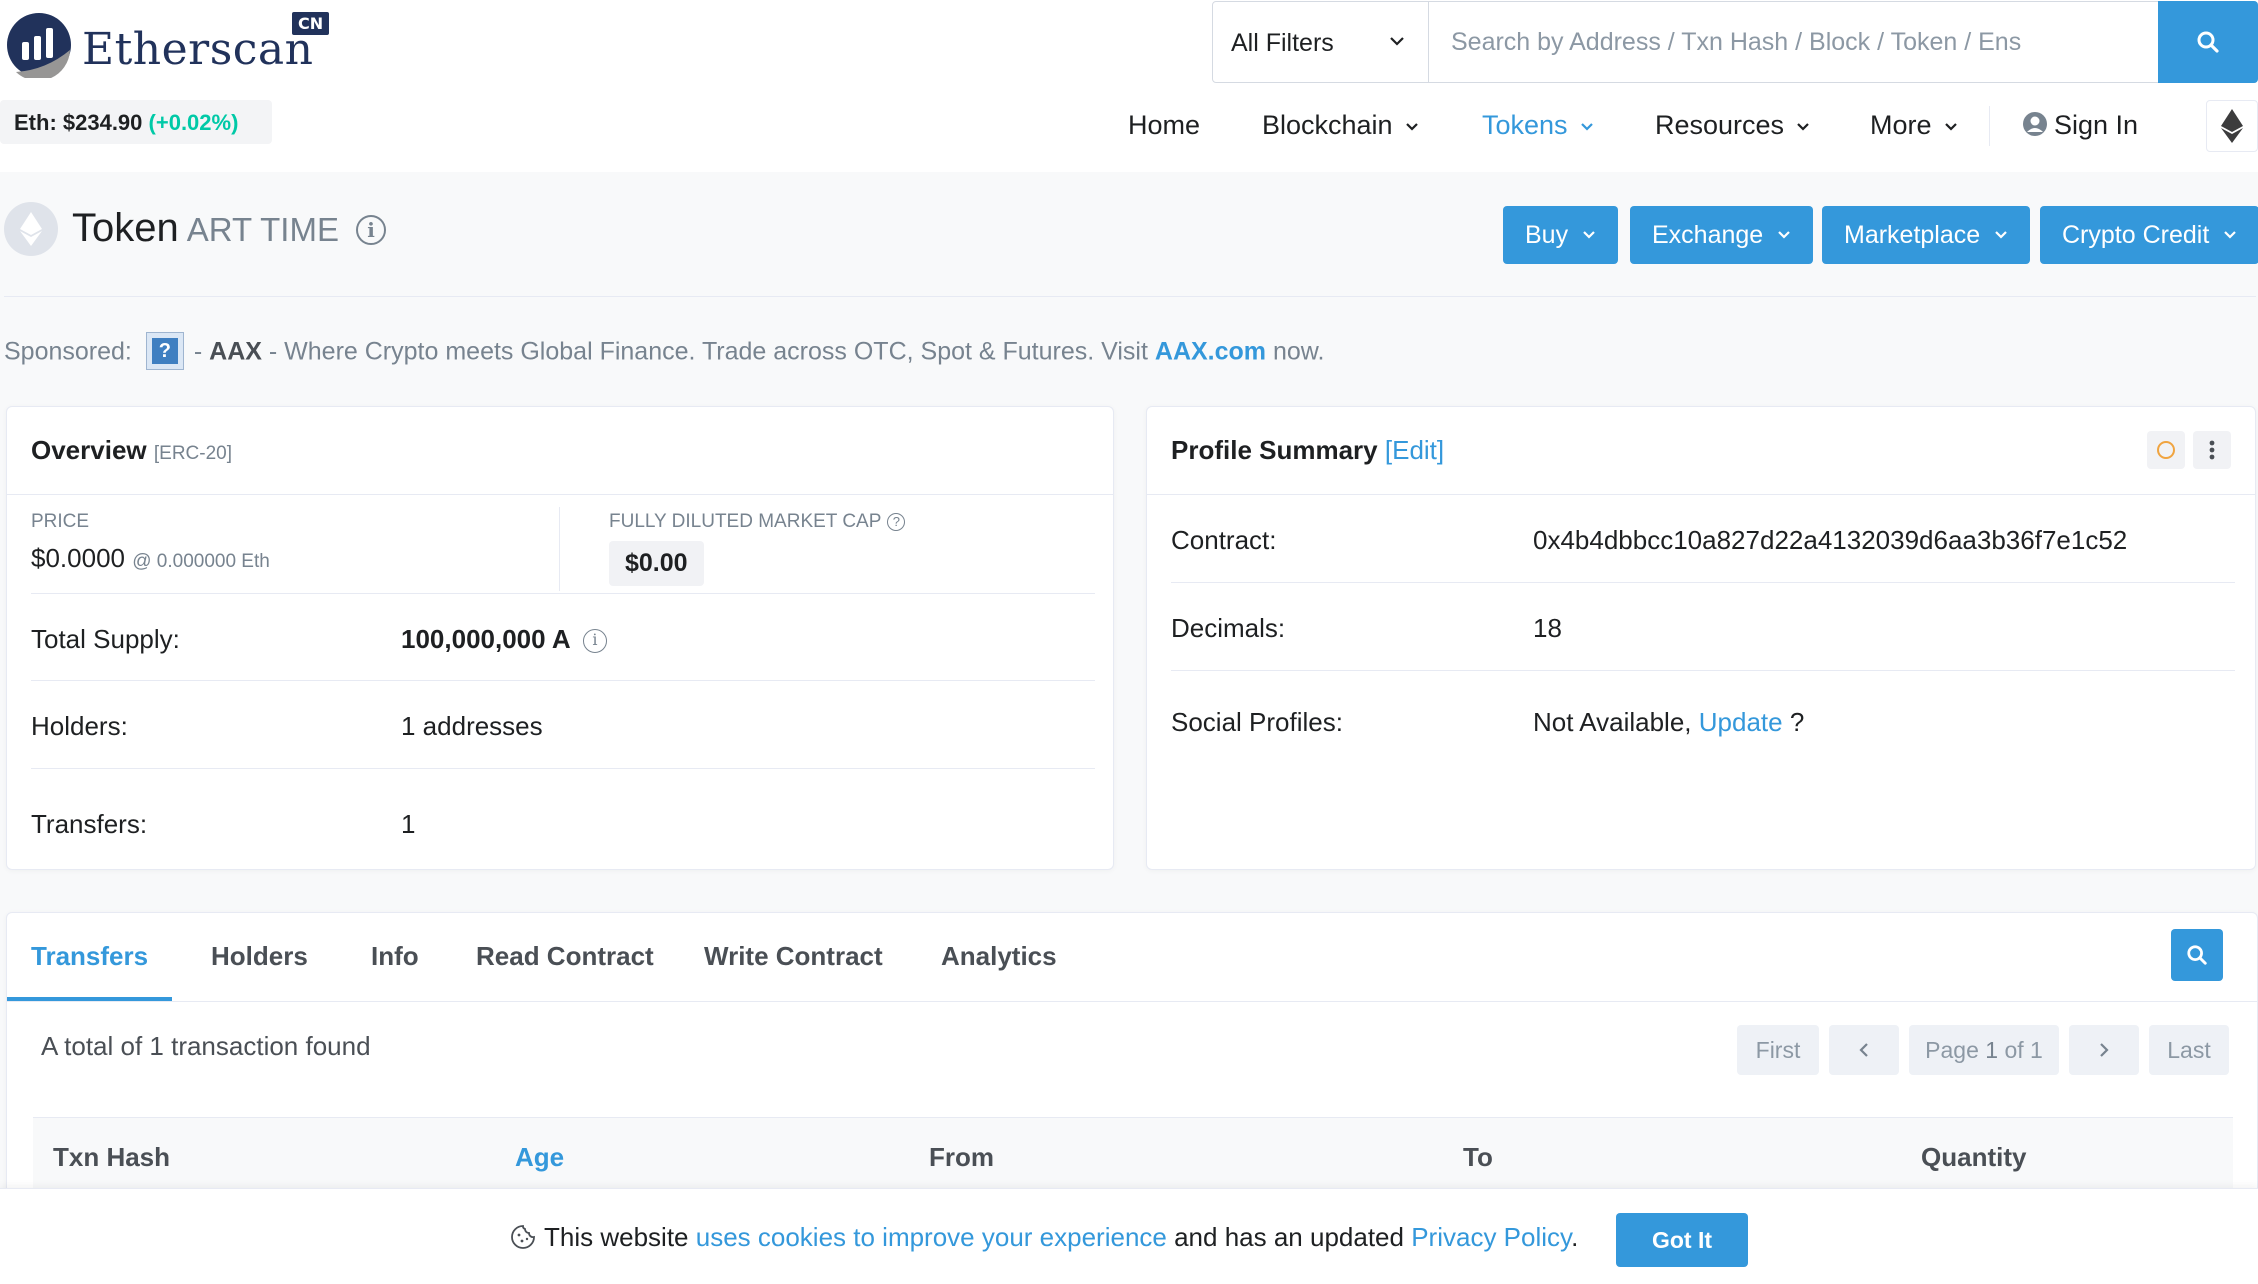 The height and width of the screenshot is (1284, 2258). I want to click on network-switch-button, so click(2232, 126).